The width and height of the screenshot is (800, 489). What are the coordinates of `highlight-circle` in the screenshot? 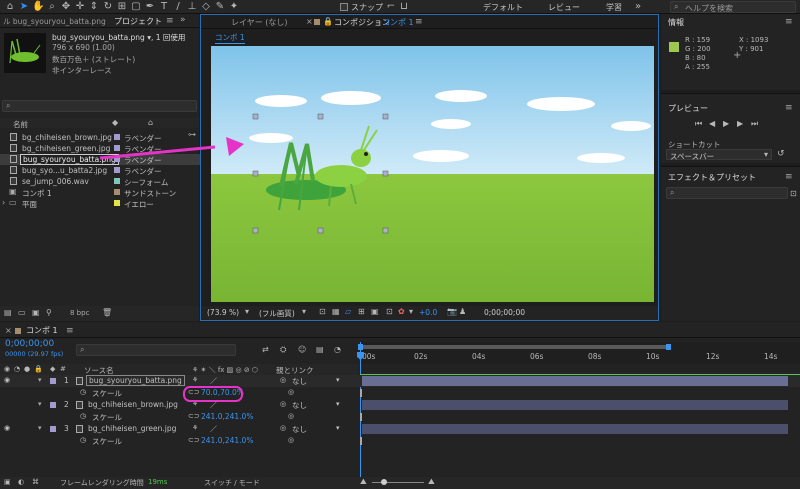 It's located at (213, 394).